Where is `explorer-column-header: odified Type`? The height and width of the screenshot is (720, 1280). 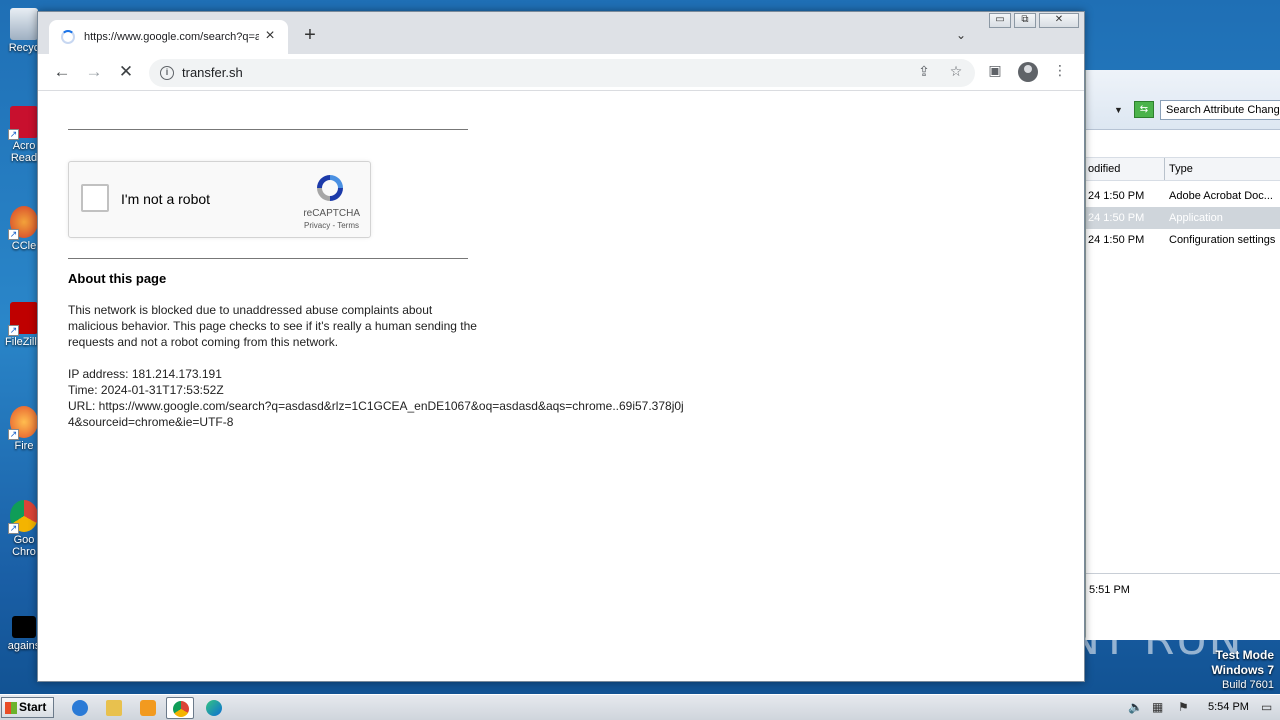
explorer-column-header: odified Type is located at coordinates (1183, 169).